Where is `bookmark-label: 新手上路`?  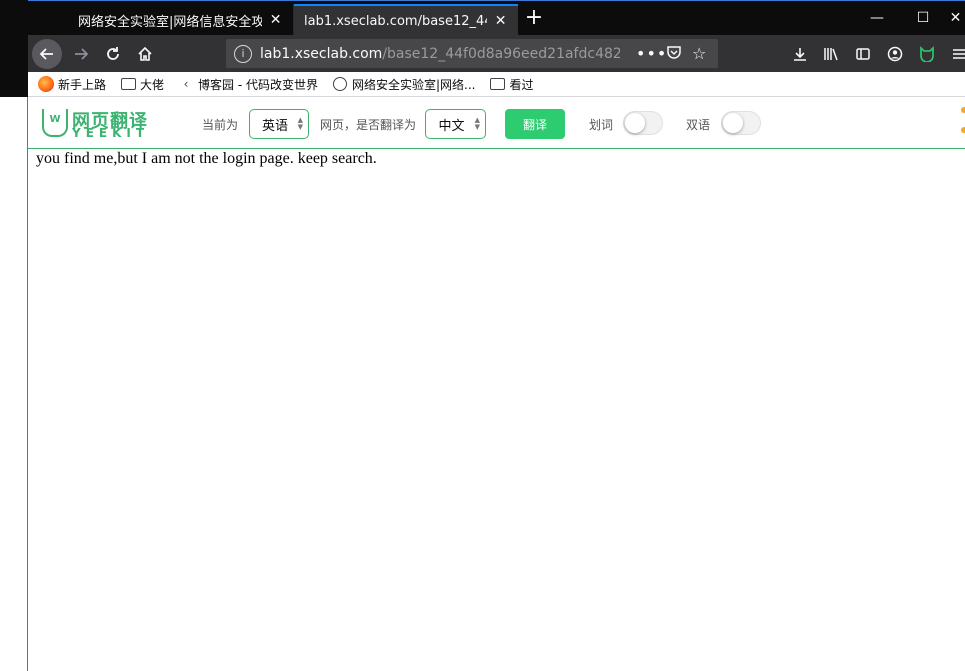
bookmark-label: 新手上路 is located at coordinates (82, 84).